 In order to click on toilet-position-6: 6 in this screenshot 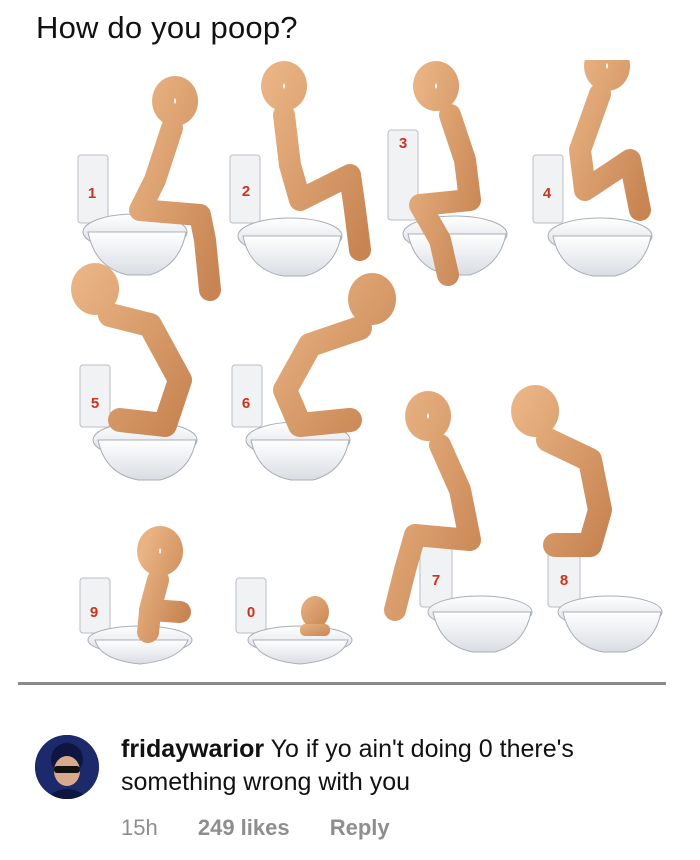, I will do `click(314, 377)`.